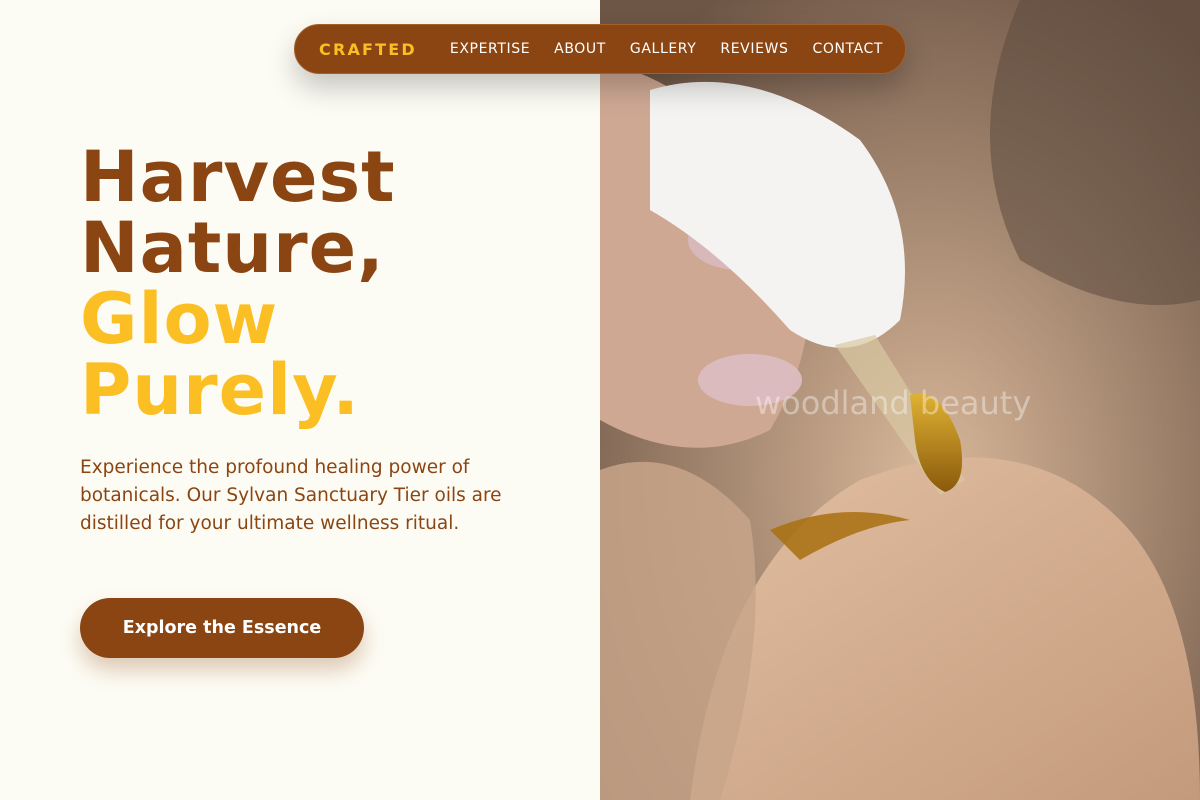  Describe the element at coordinates (663, 49) in the screenshot. I see `nav-item-gallery: GALLERY` at that location.